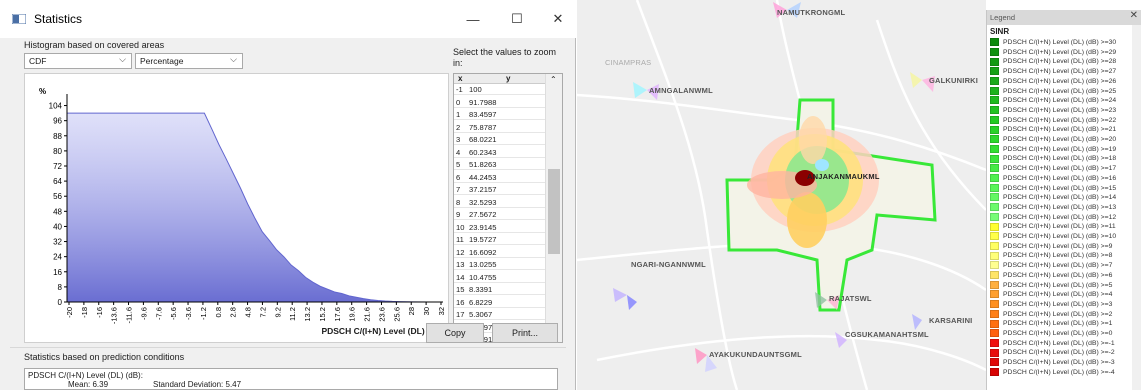 This screenshot has width=1141, height=390. I want to click on legend-header: Legend ✕, so click(1064, 17).